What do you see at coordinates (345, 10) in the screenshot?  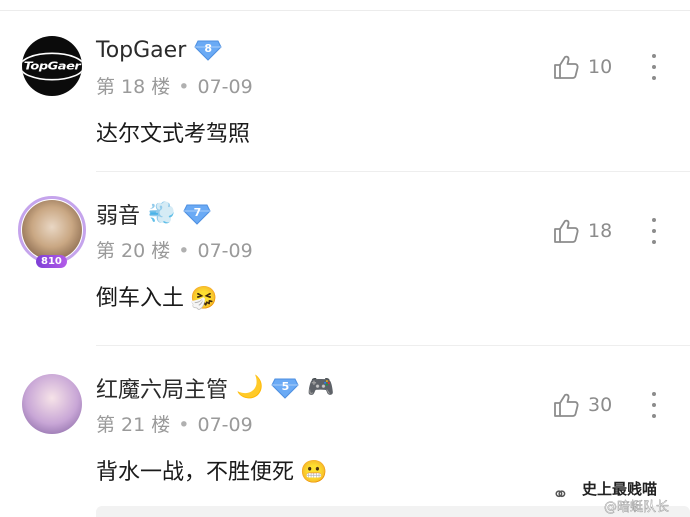 I see `top-divider` at bounding box center [345, 10].